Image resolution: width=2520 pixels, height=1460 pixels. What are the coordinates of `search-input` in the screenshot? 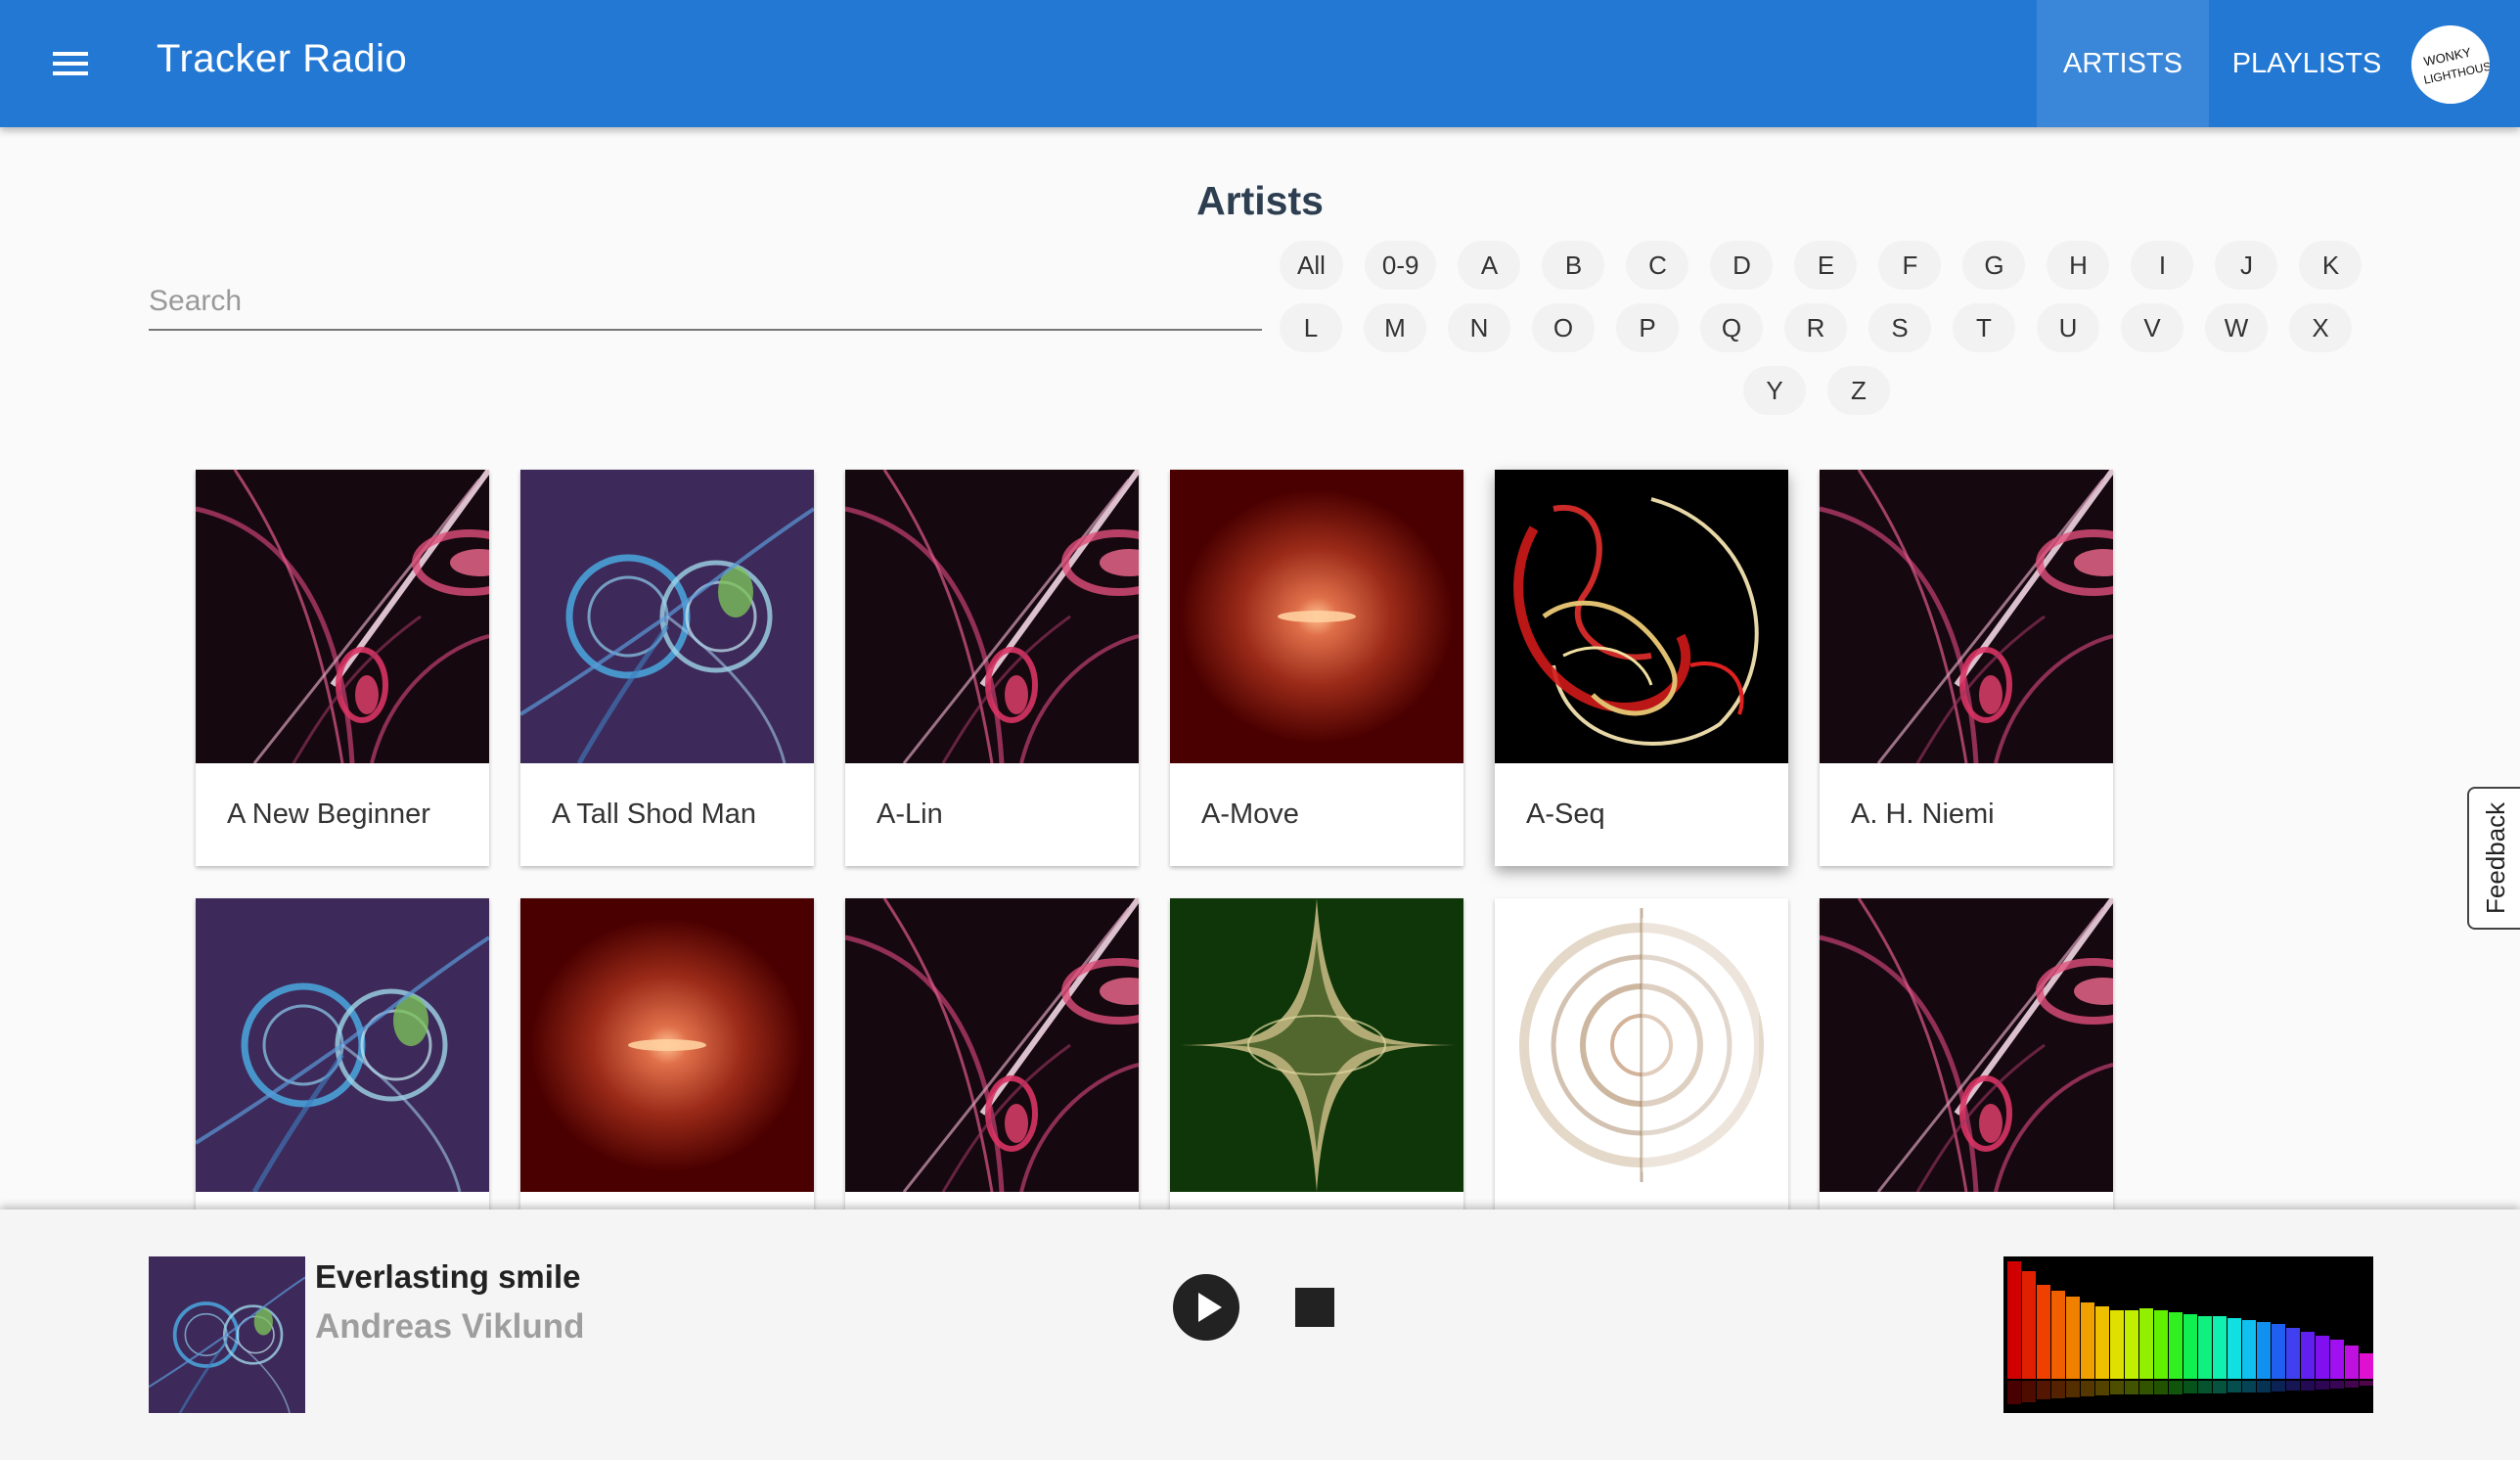 It's located at (705, 301).